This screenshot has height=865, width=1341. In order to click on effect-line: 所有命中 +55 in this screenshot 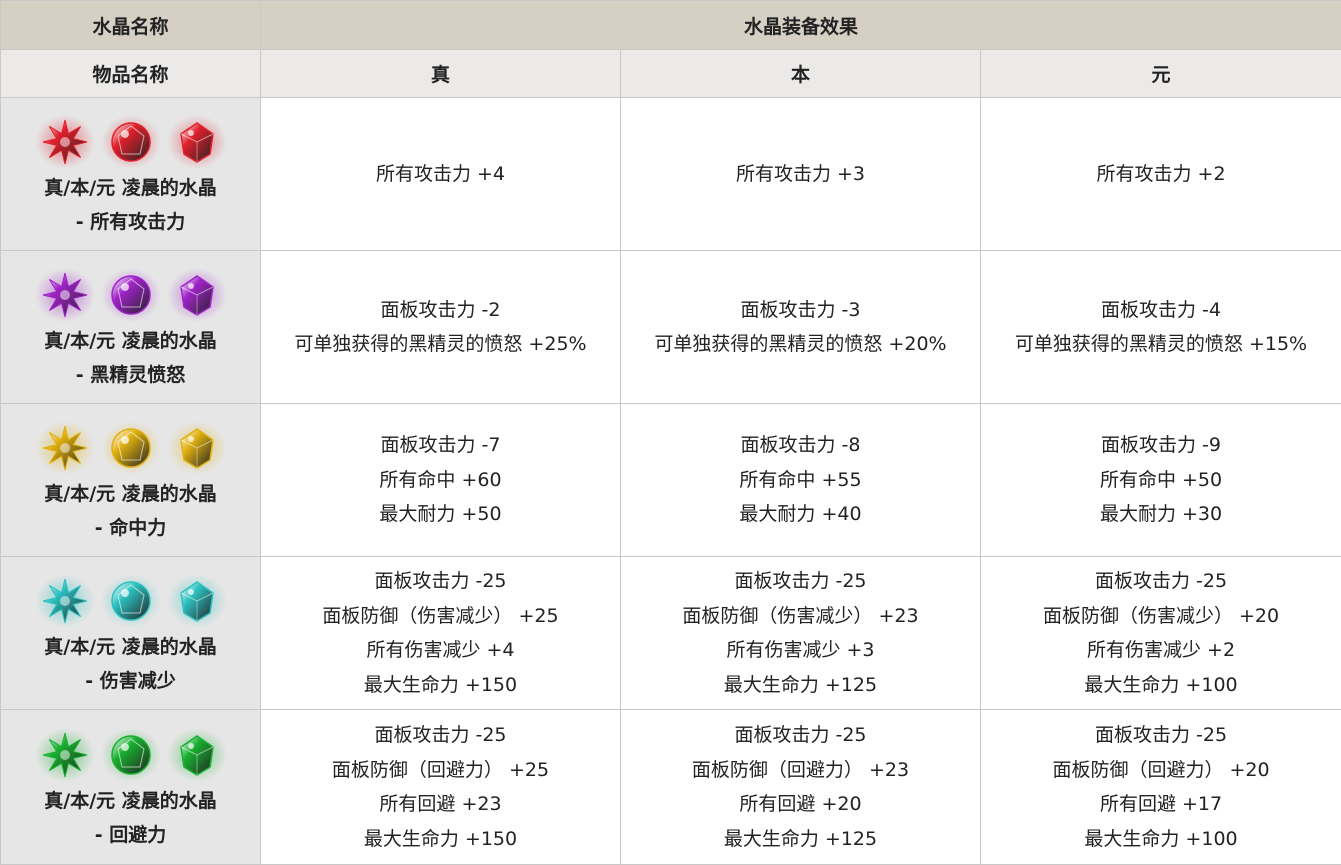, I will do `click(800, 480)`.